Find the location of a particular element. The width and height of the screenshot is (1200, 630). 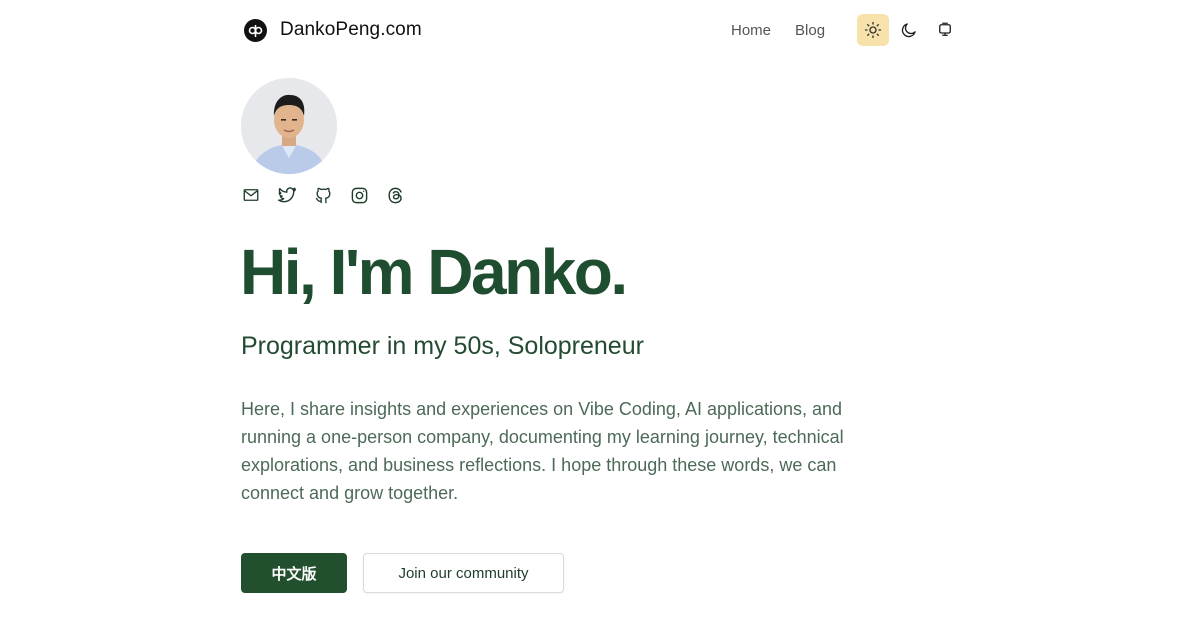

mail-link is located at coordinates (251, 195).